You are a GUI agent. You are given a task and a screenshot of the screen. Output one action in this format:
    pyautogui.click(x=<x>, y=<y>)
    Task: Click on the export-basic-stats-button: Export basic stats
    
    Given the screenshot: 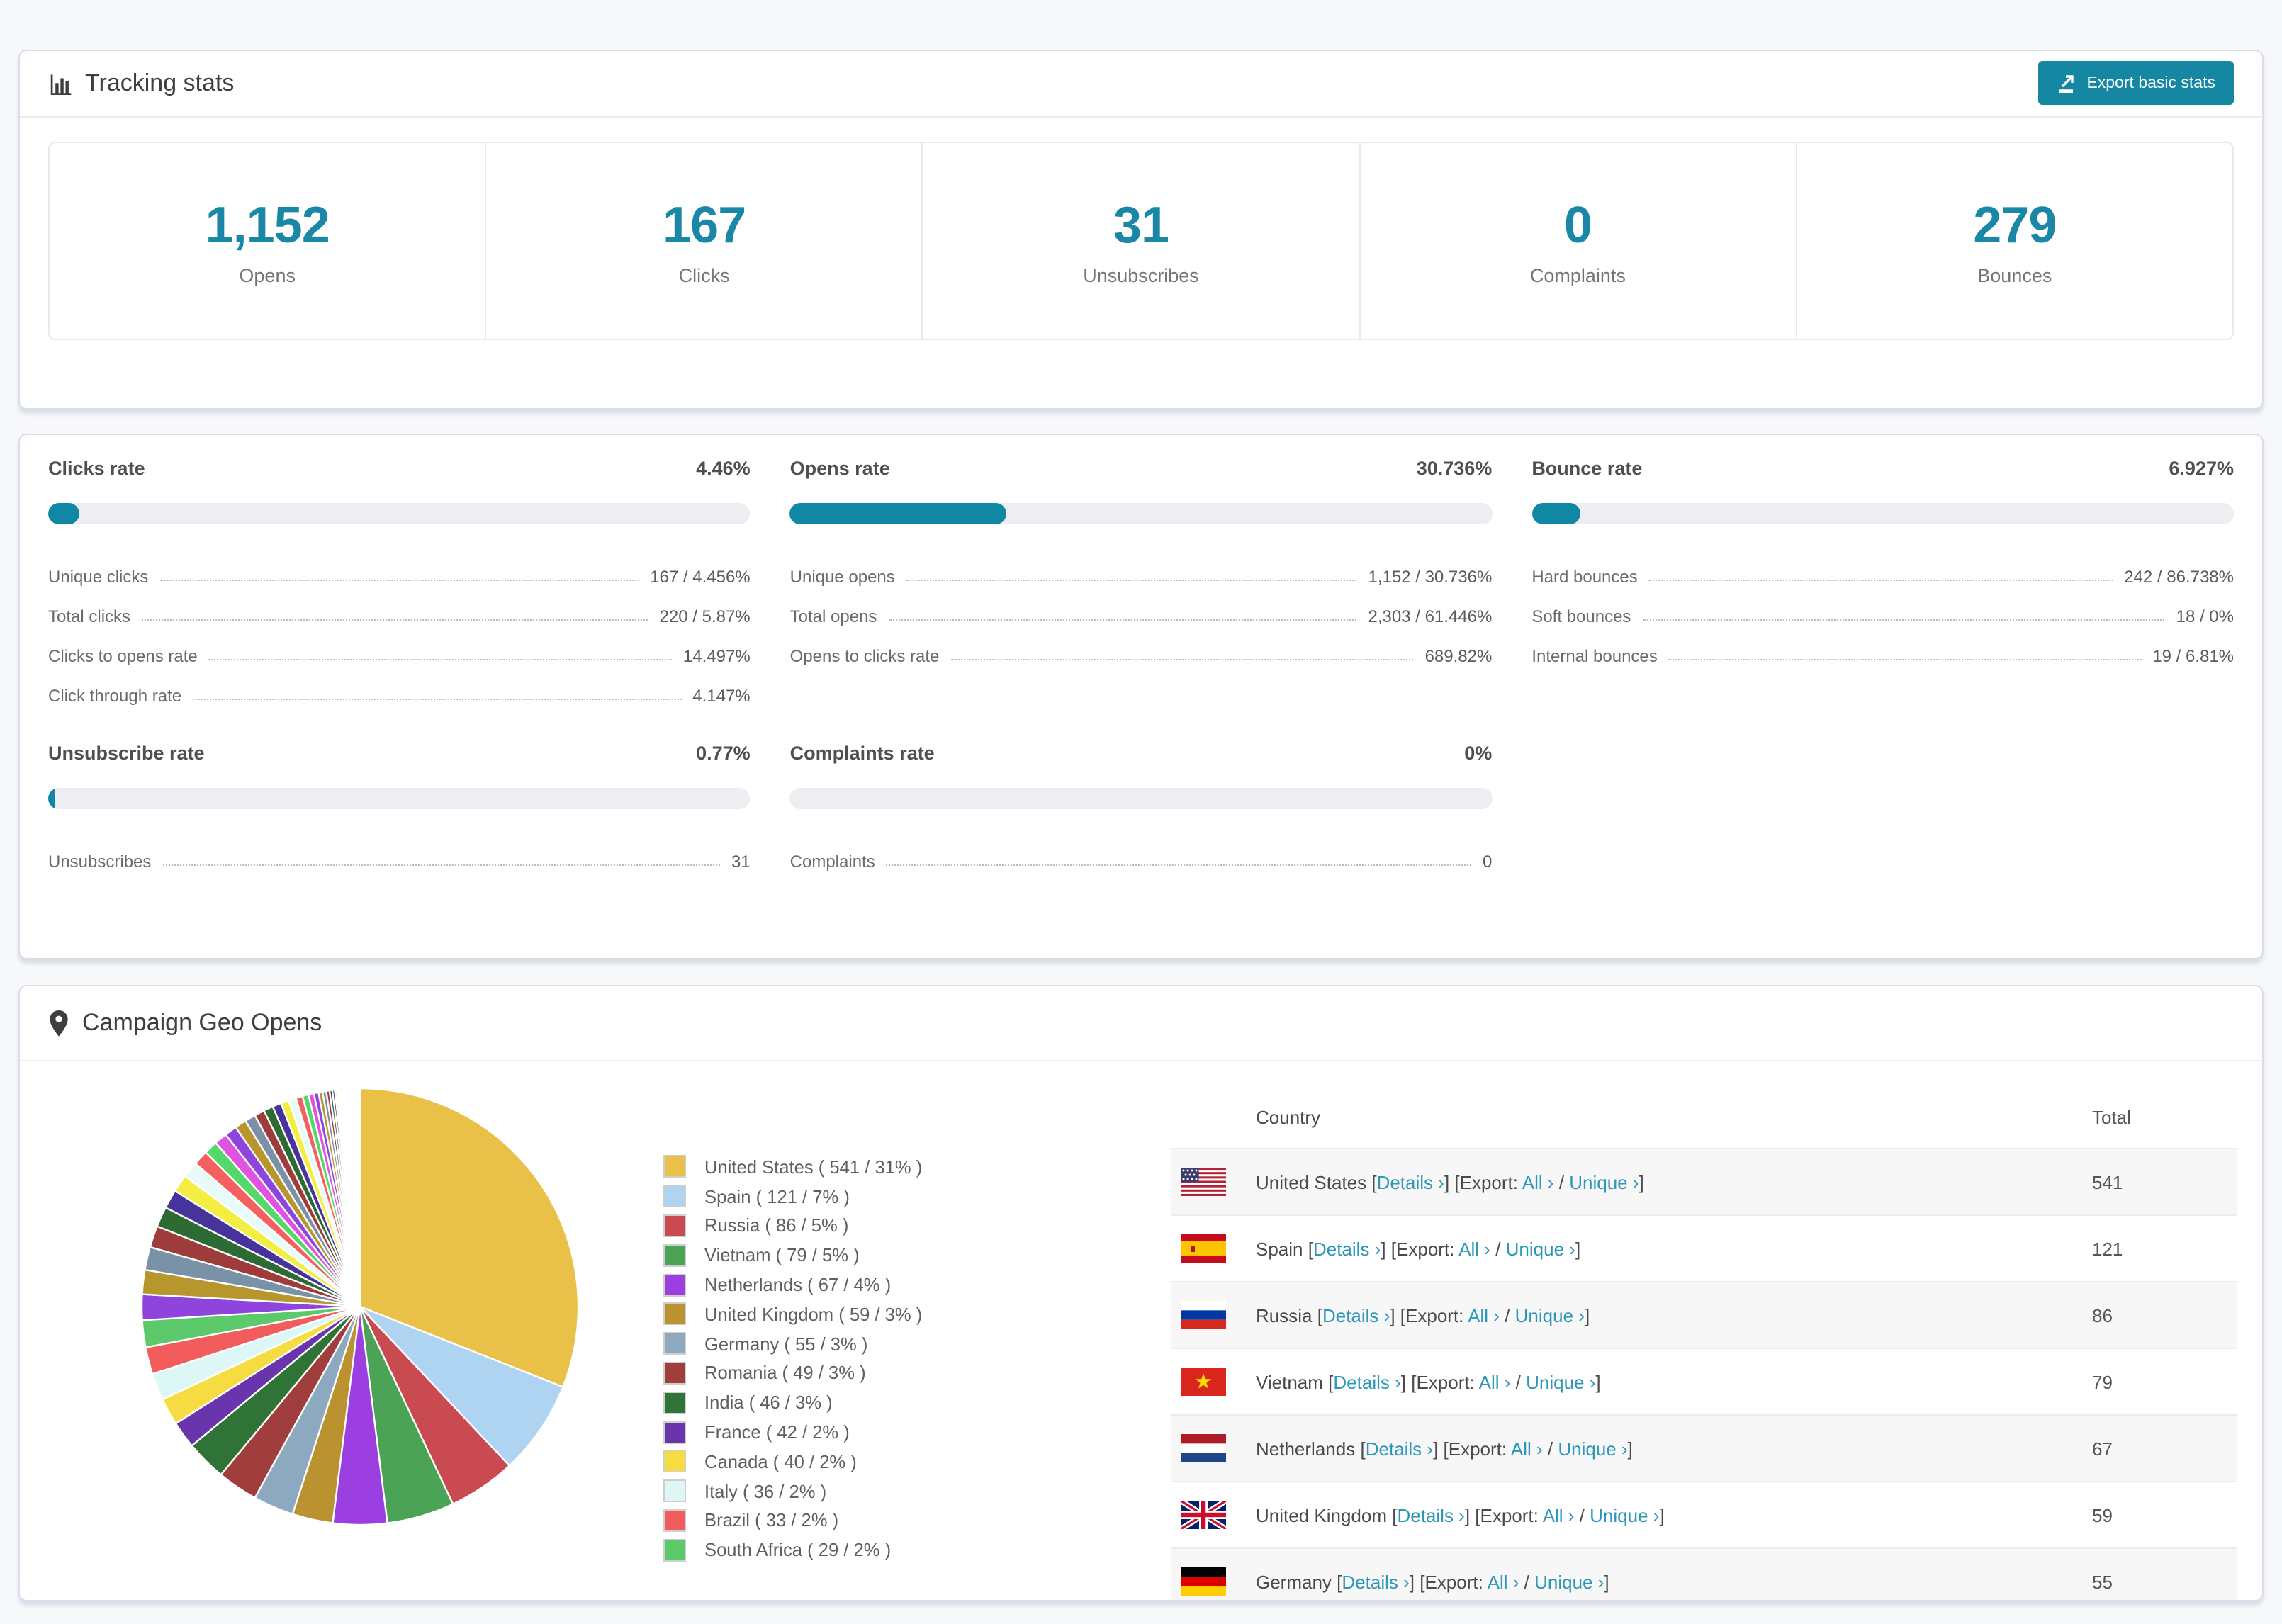 What is the action you would take?
    pyautogui.click(x=2136, y=83)
    